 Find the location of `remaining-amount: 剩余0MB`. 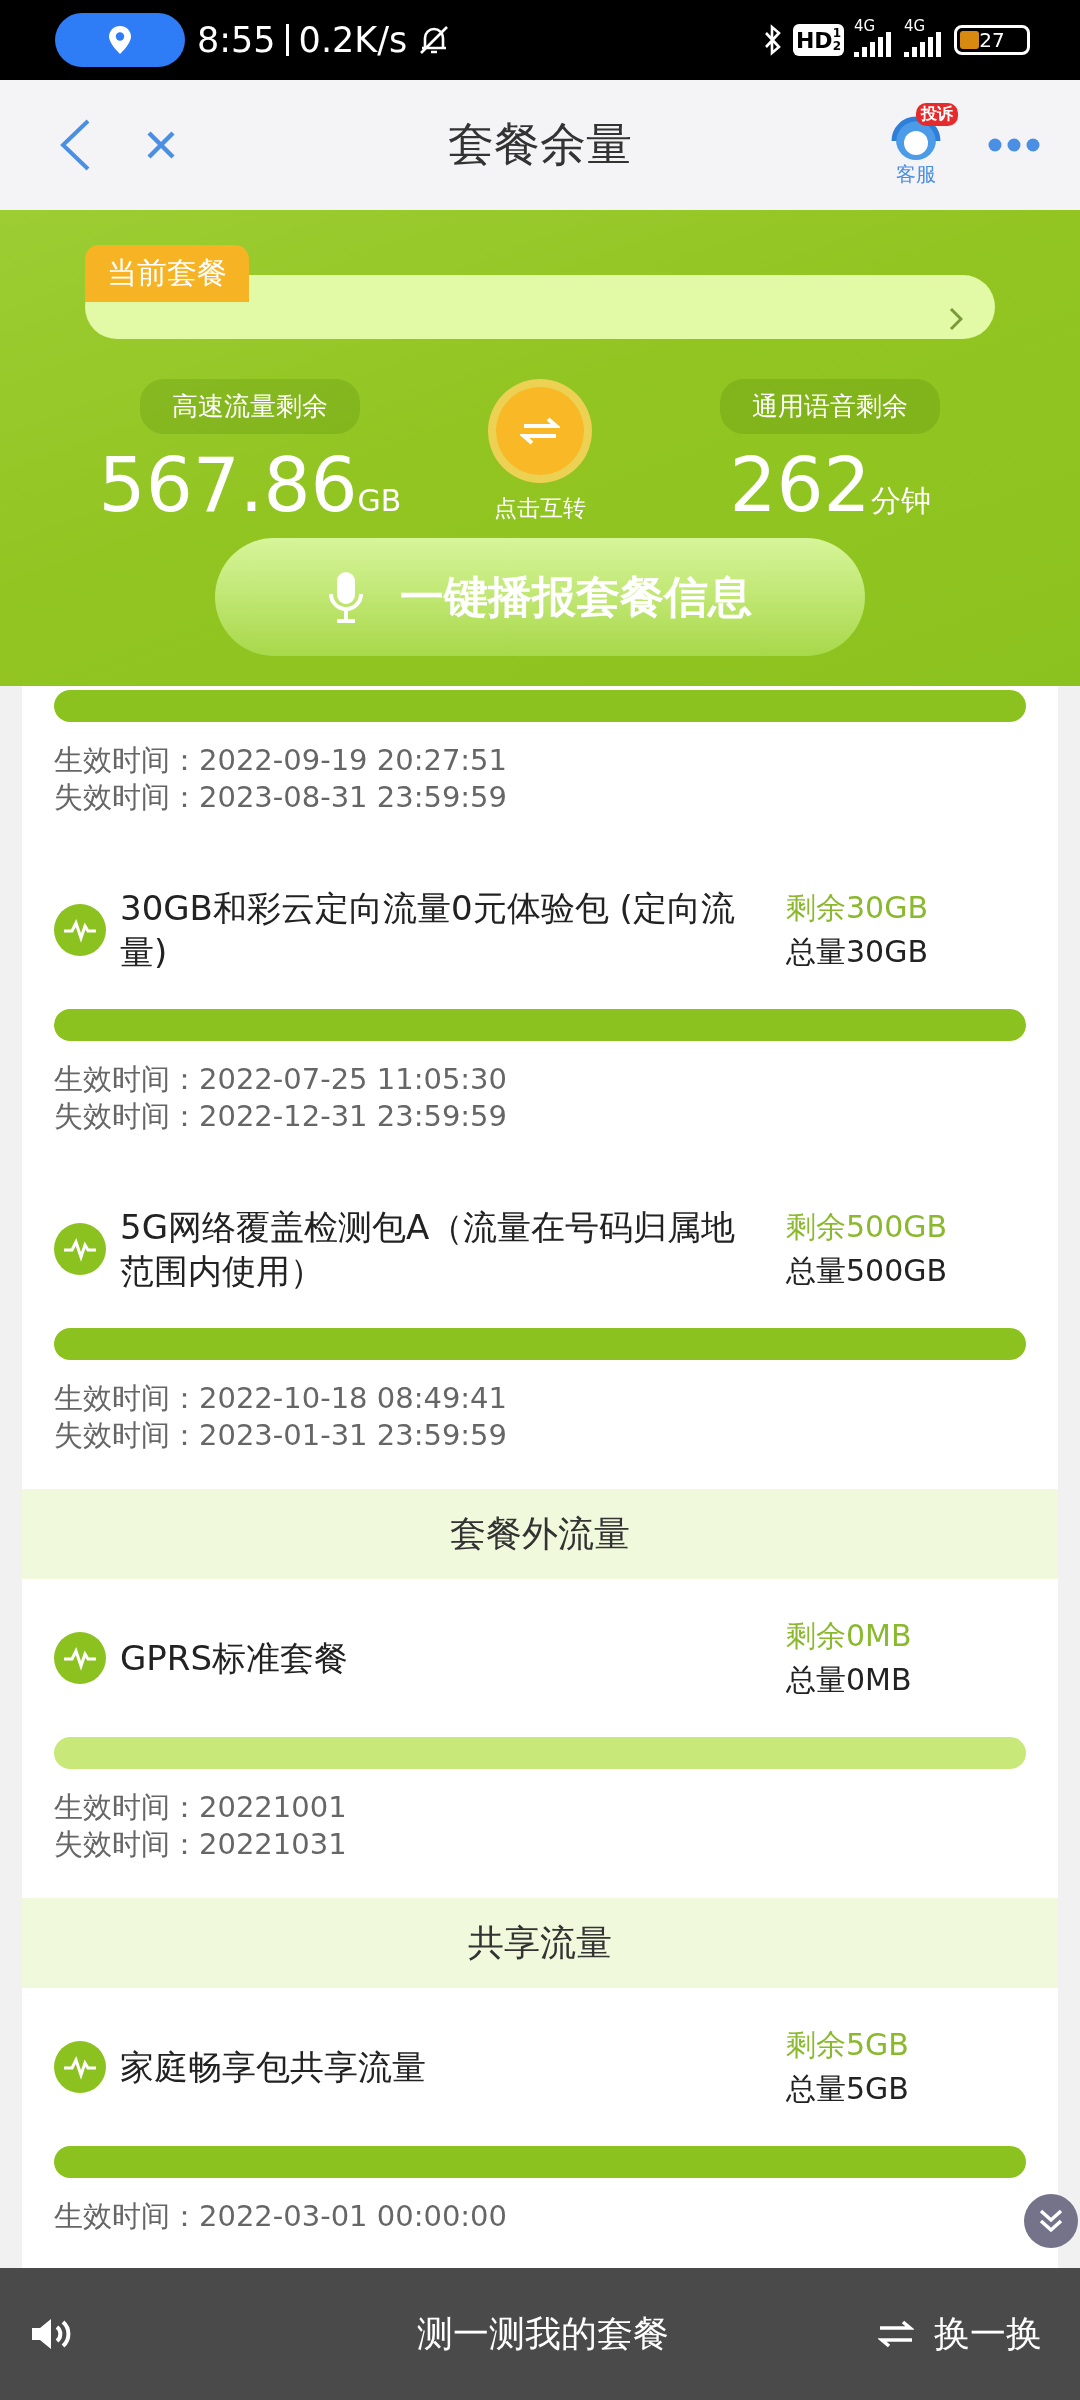

remaining-amount: 剩余0MB is located at coordinates (849, 1636).